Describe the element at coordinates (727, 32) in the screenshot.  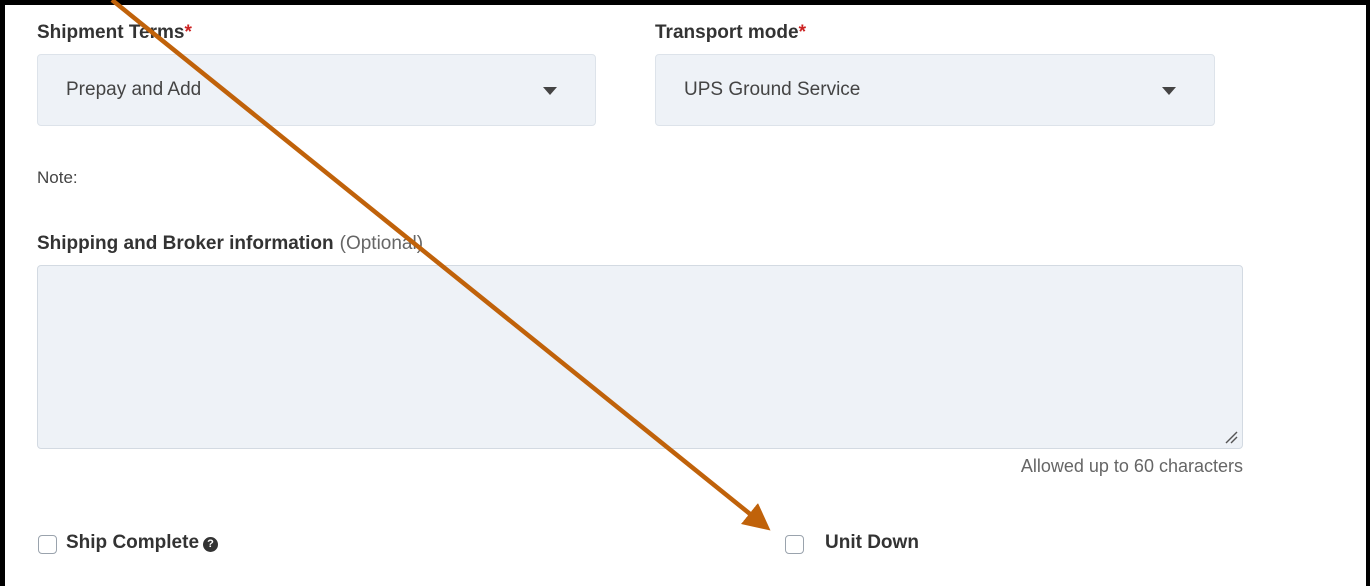
I see `transport-mode-label-text: Transport mode` at that location.